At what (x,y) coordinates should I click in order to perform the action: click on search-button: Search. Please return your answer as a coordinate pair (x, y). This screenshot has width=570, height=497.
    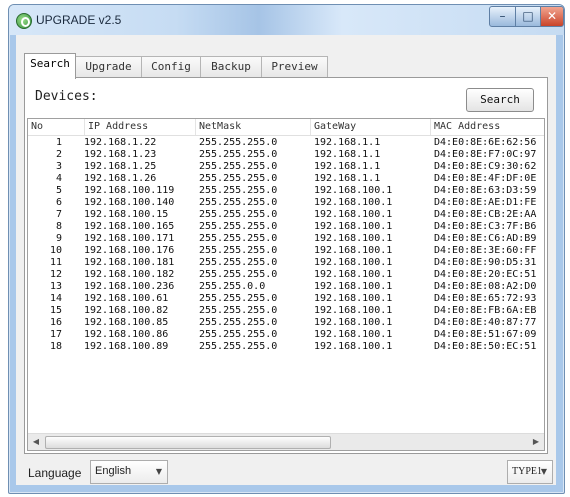
    Looking at the image, I should click on (500, 100).